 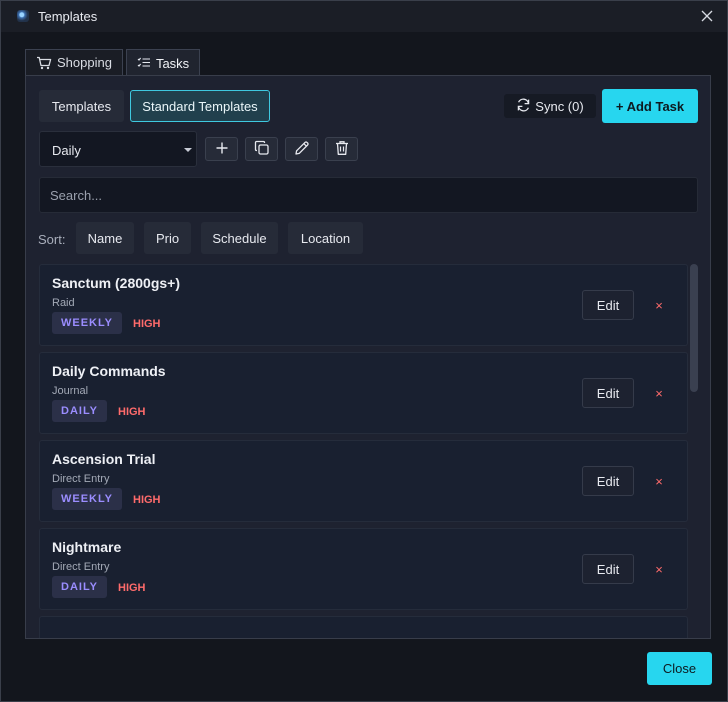 I want to click on sort-by-prio-button: Prio, so click(x=167, y=238).